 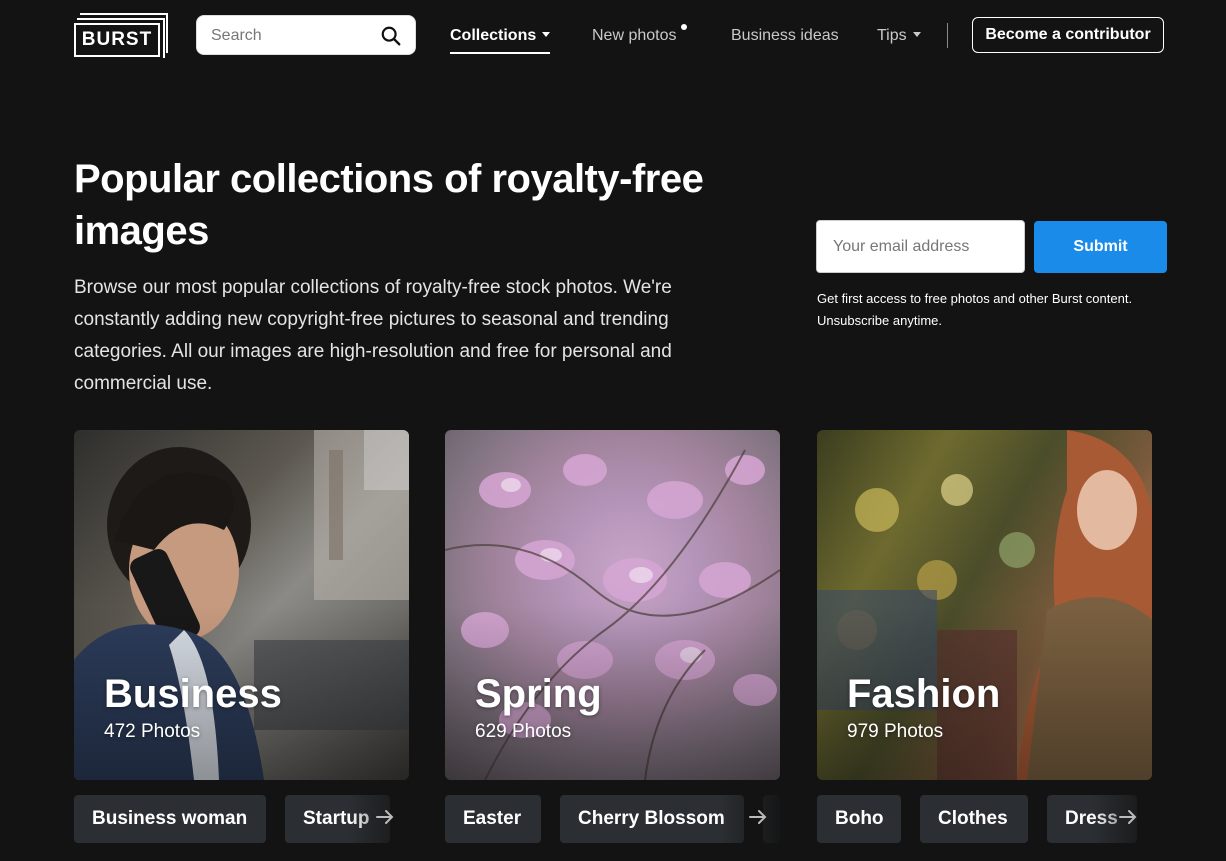 What do you see at coordinates (170, 819) in the screenshot?
I see `tag-business-woman: Business woman` at bounding box center [170, 819].